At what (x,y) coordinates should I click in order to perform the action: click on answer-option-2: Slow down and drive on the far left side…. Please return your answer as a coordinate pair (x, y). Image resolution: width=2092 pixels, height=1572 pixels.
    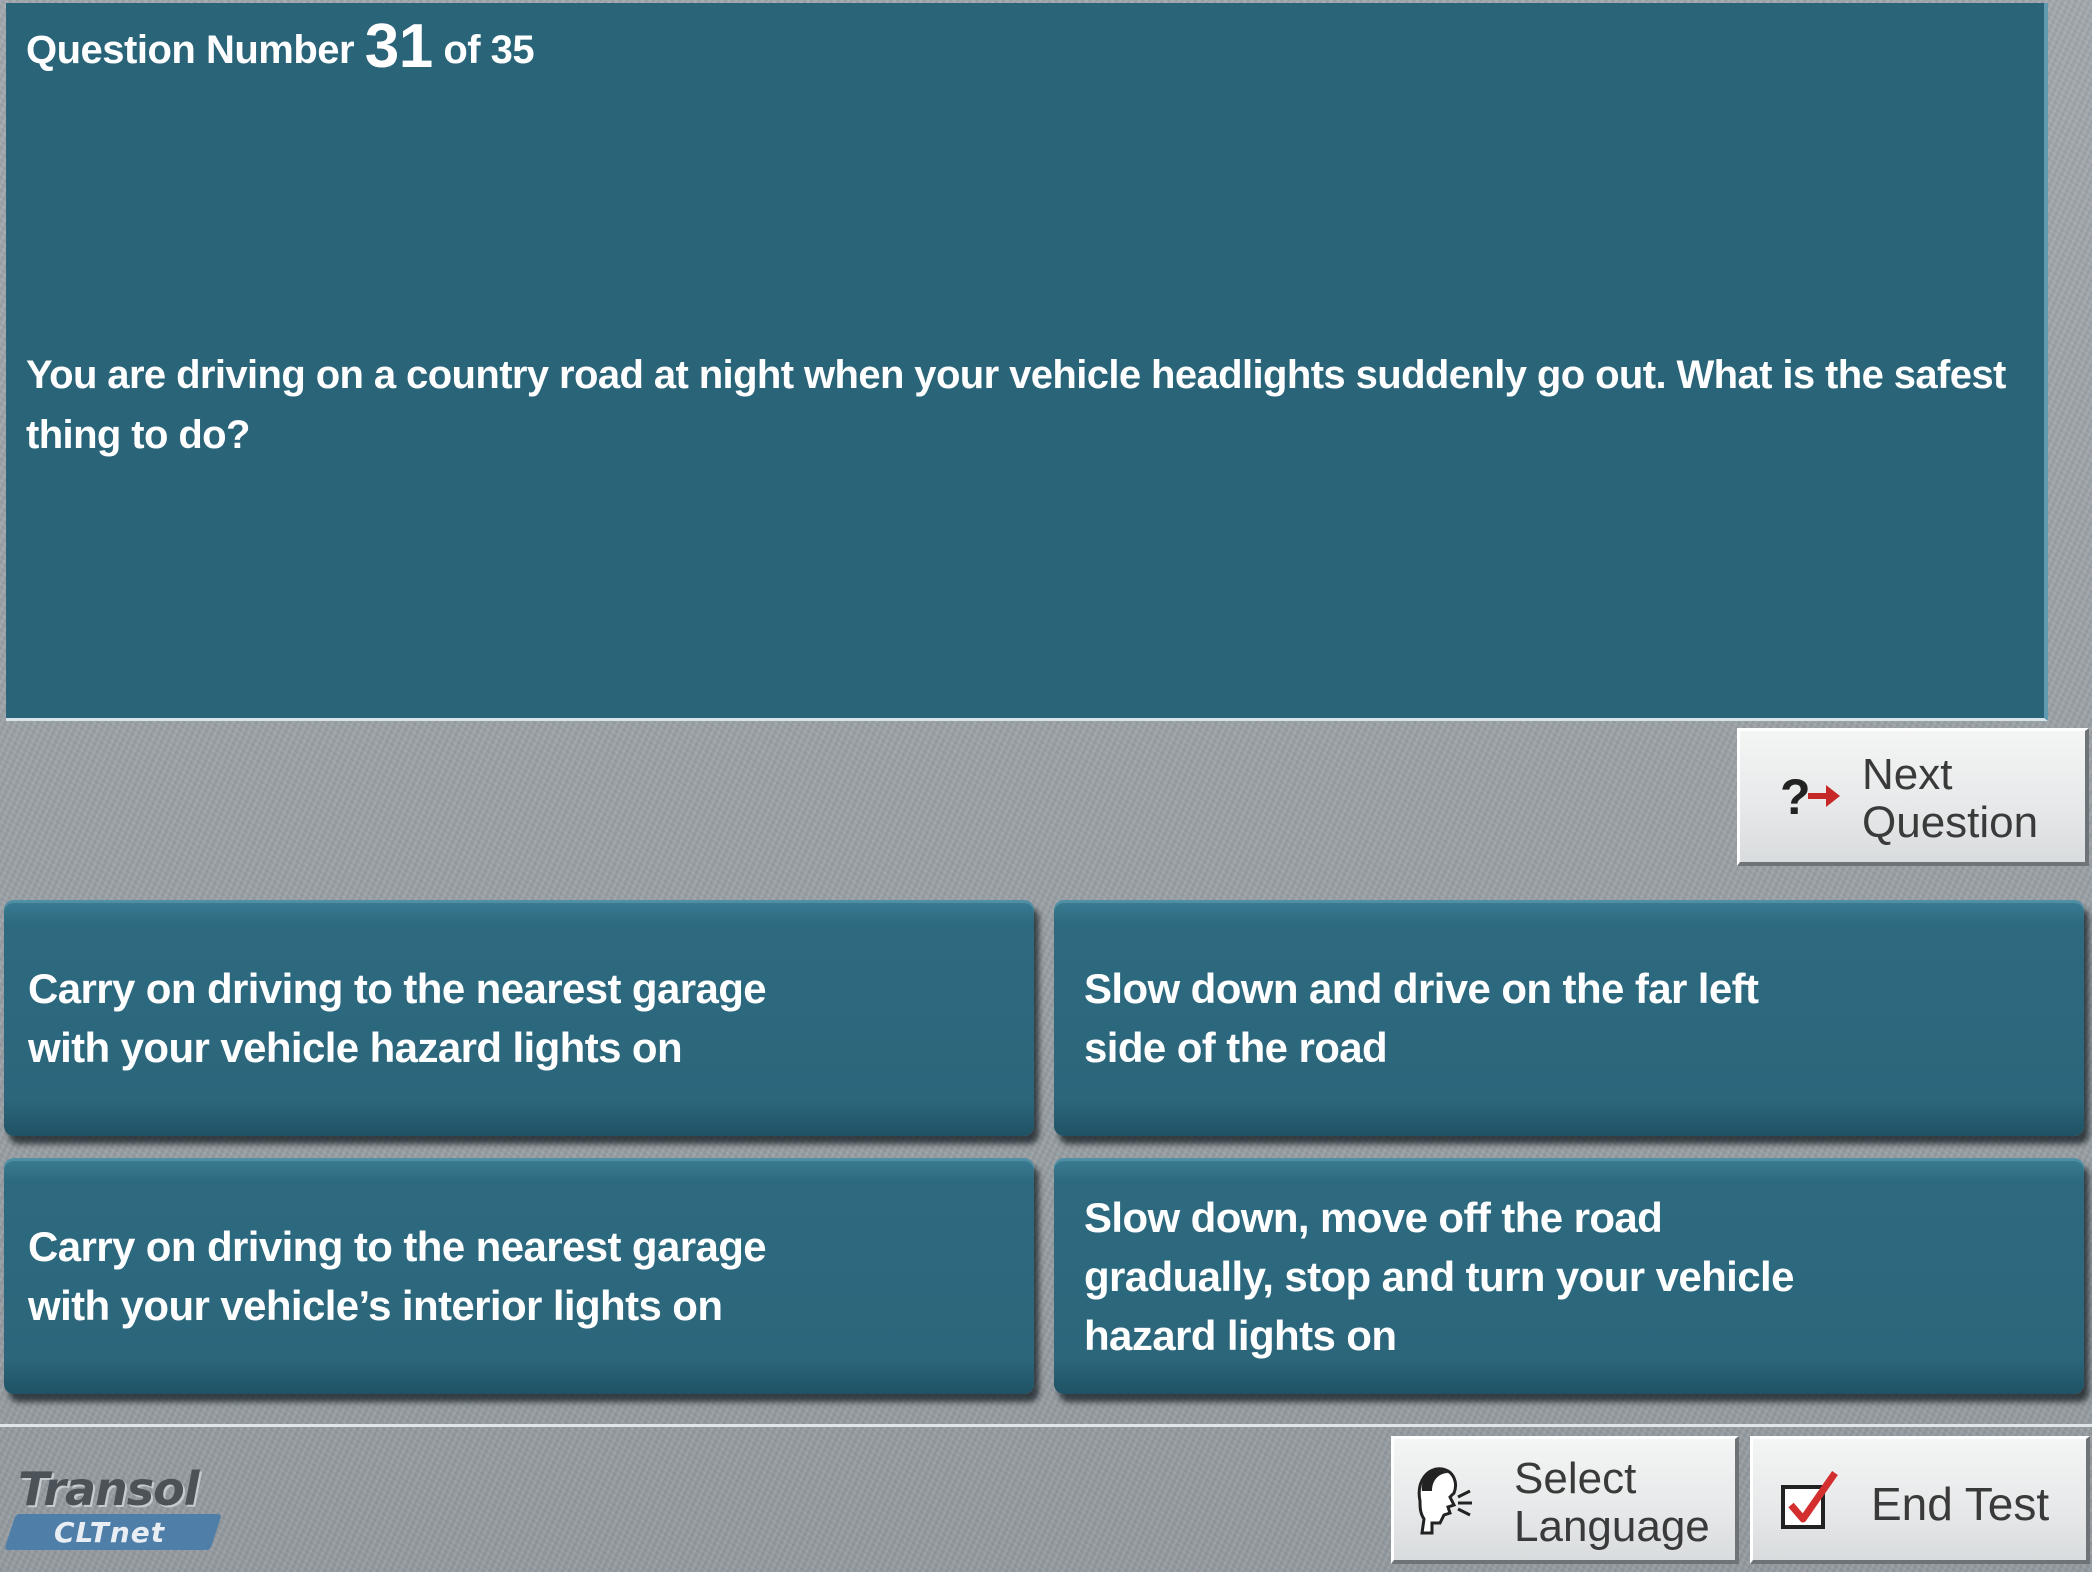
    Looking at the image, I should click on (1569, 1018).